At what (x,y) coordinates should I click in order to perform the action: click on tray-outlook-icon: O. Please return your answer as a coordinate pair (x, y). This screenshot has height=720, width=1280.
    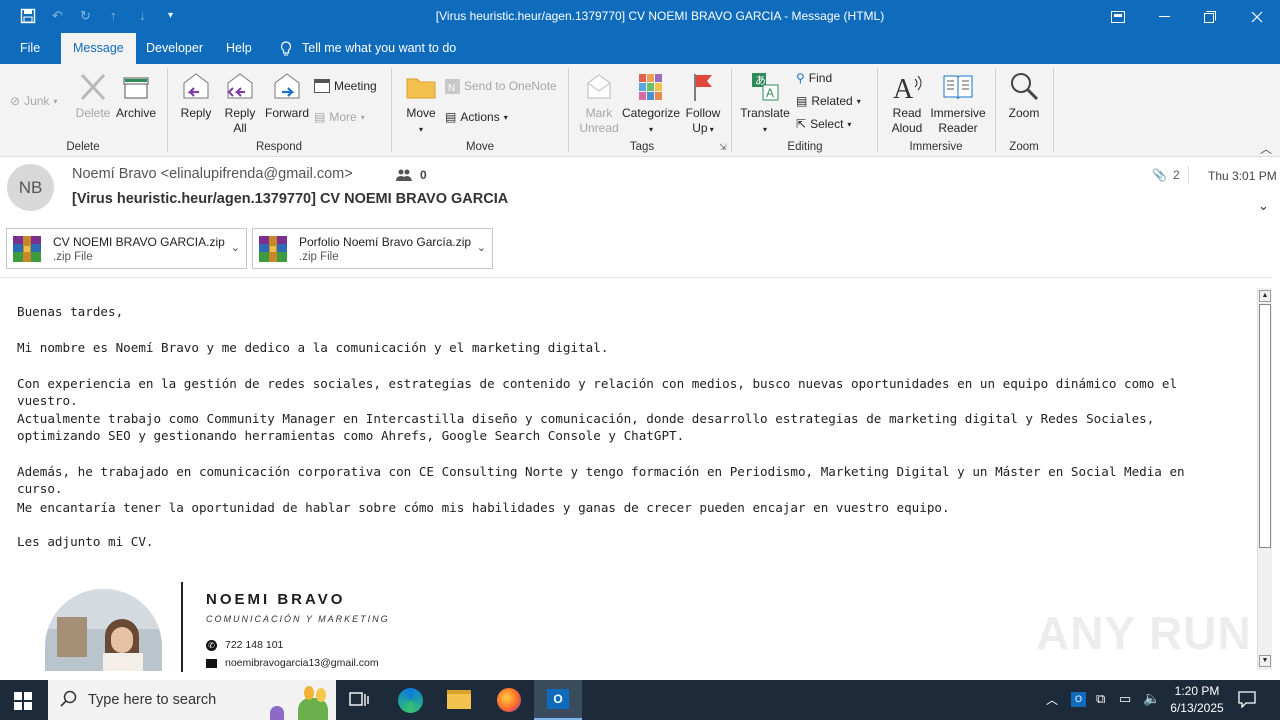
    Looking at the image, I should click on (1078, 699).